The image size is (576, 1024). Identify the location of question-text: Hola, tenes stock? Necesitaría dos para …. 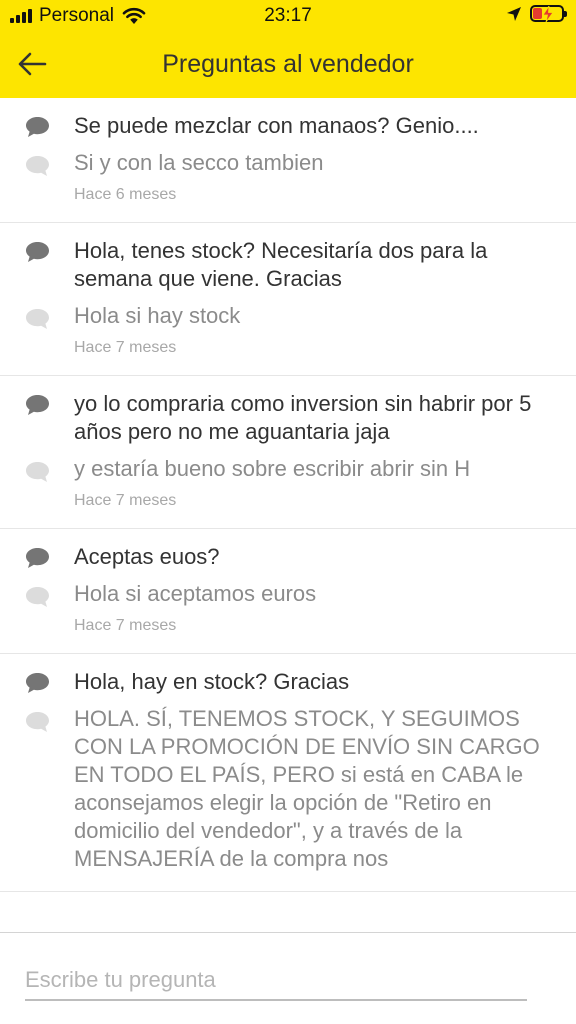
(281, 264).